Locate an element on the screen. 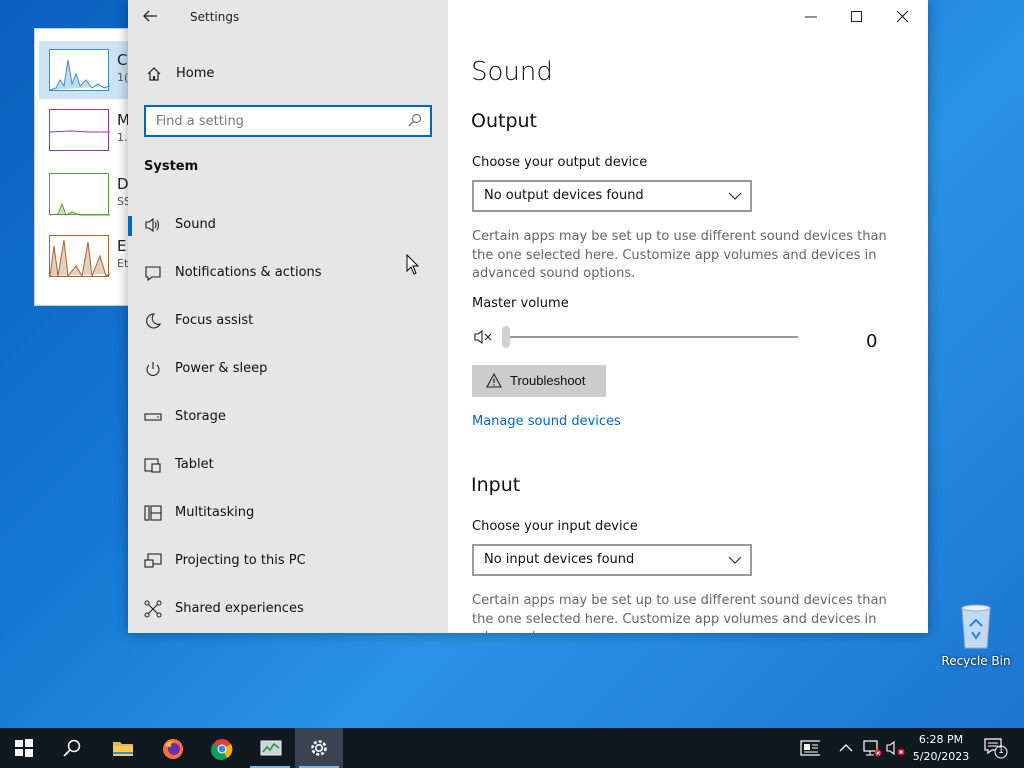  recycle-bin-icon is located at coordinates (976, 626).